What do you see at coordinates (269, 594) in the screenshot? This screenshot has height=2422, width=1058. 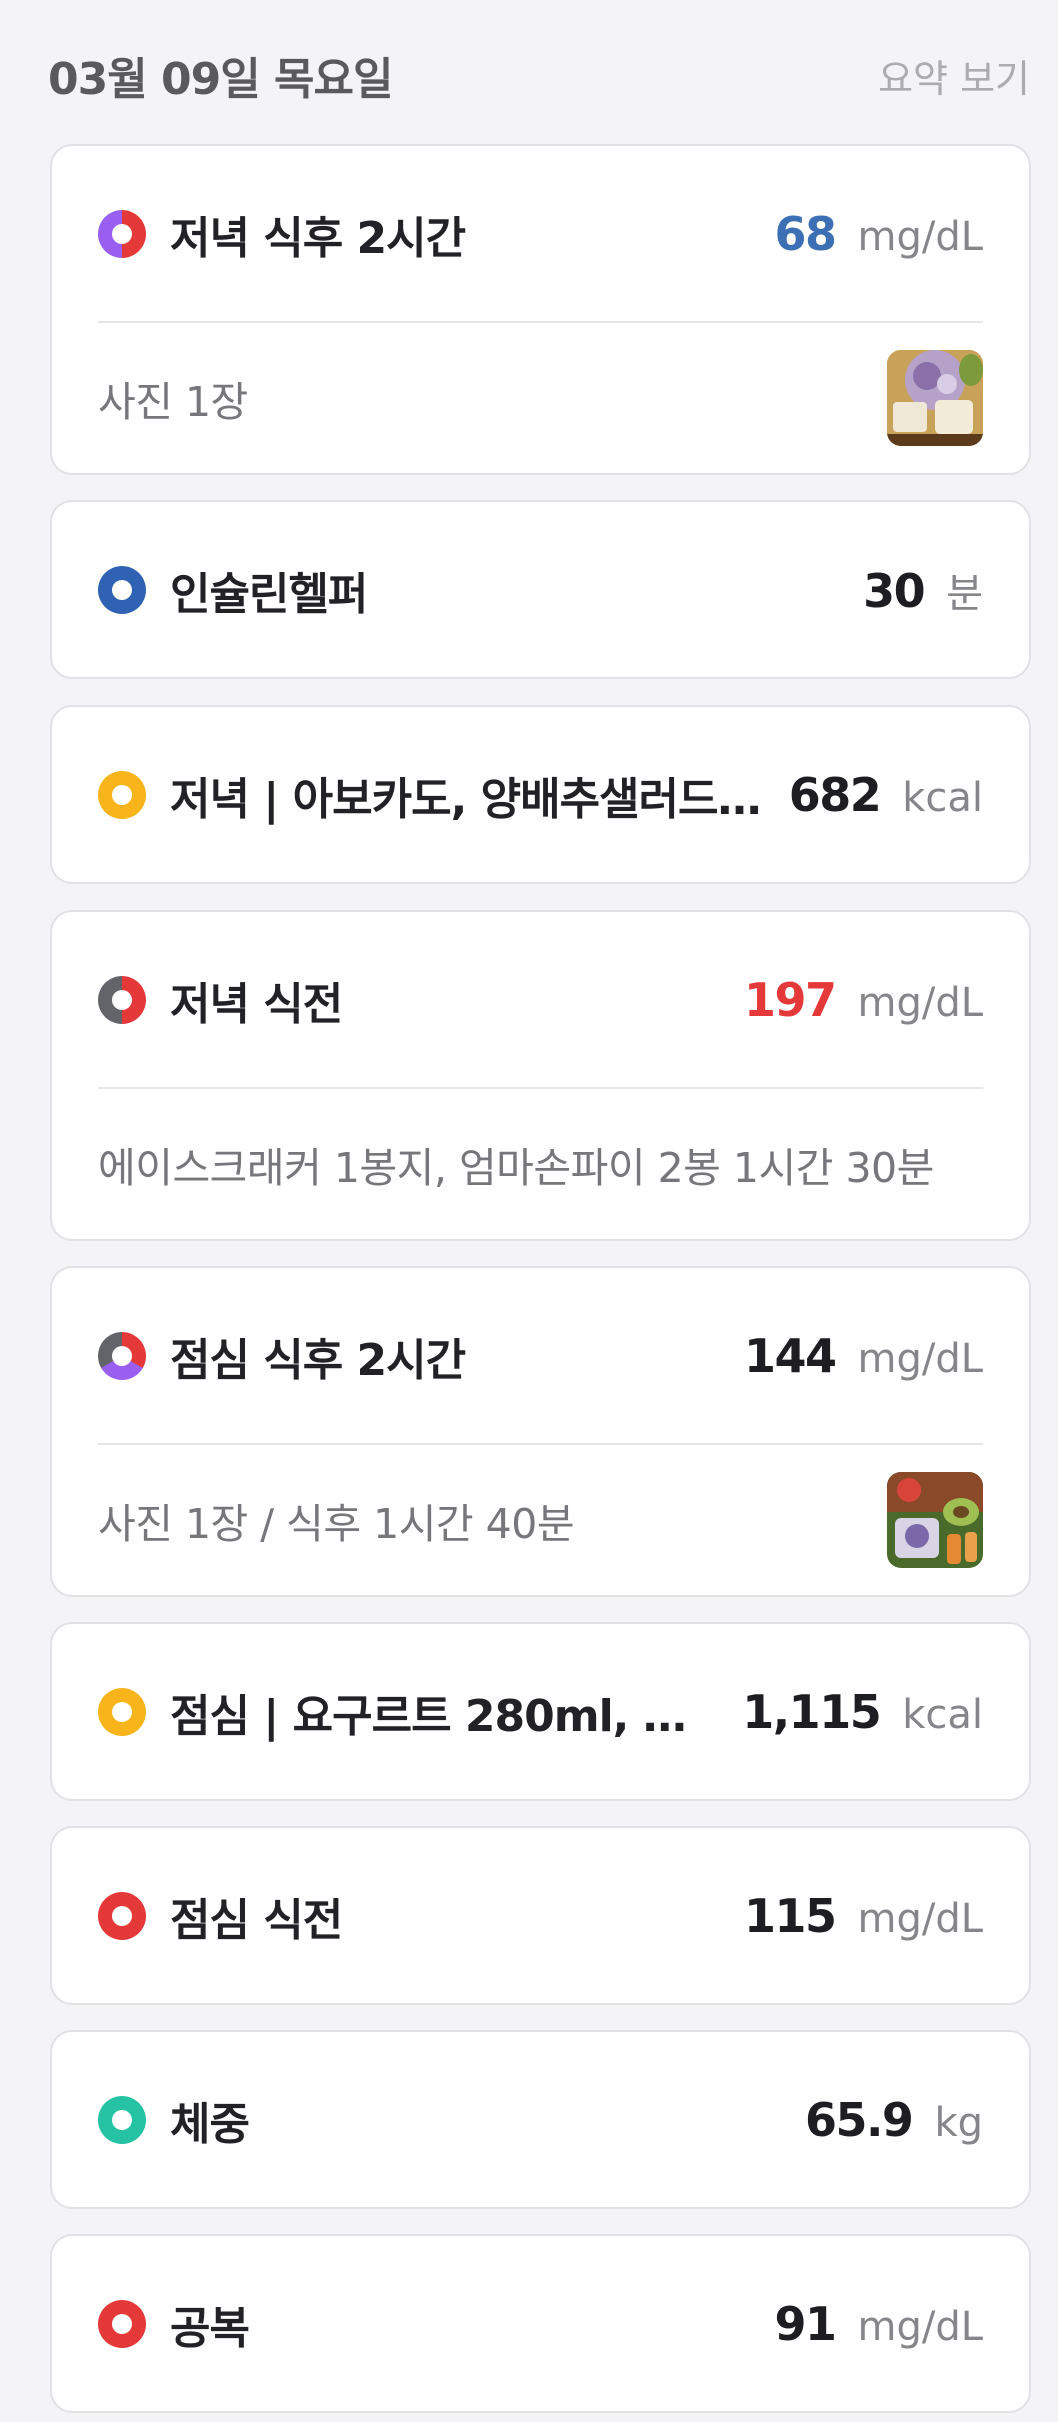 I see `log-title: 인슐린헬퍼` at bounding box center [269, 594].